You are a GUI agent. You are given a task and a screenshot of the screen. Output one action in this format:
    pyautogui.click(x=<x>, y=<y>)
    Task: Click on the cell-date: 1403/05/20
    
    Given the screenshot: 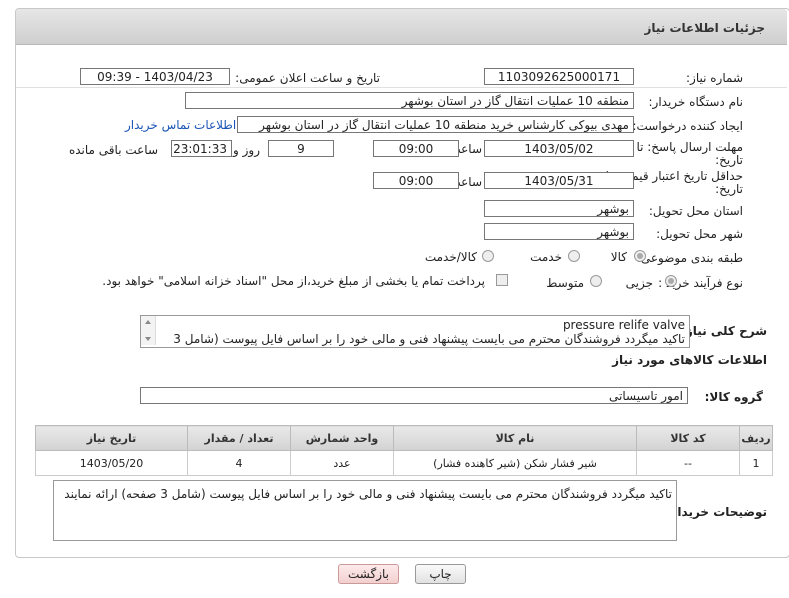 What is the action you would take?
    pyautogui.click(x=111, y=463)
    